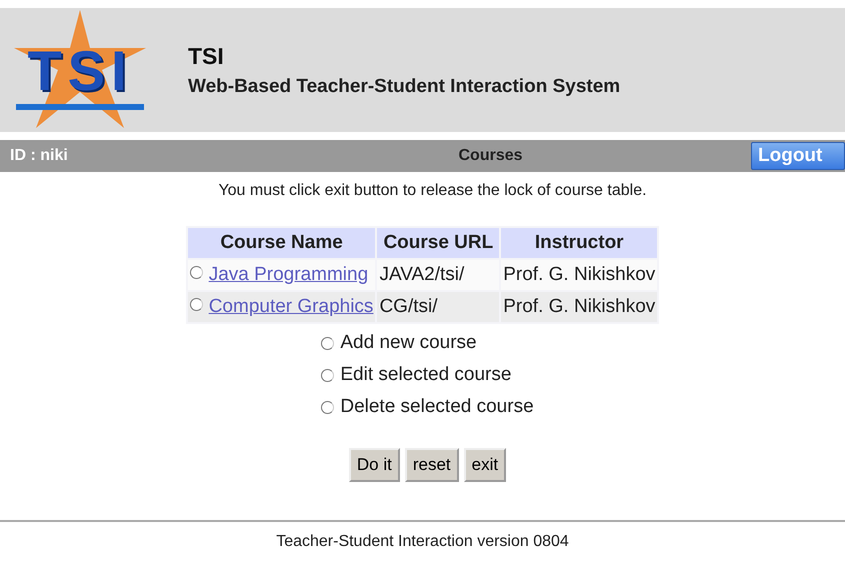 The height and width of the screenshot is (588, 845). I want to click on column-header: Instructor, so click(579, 243).